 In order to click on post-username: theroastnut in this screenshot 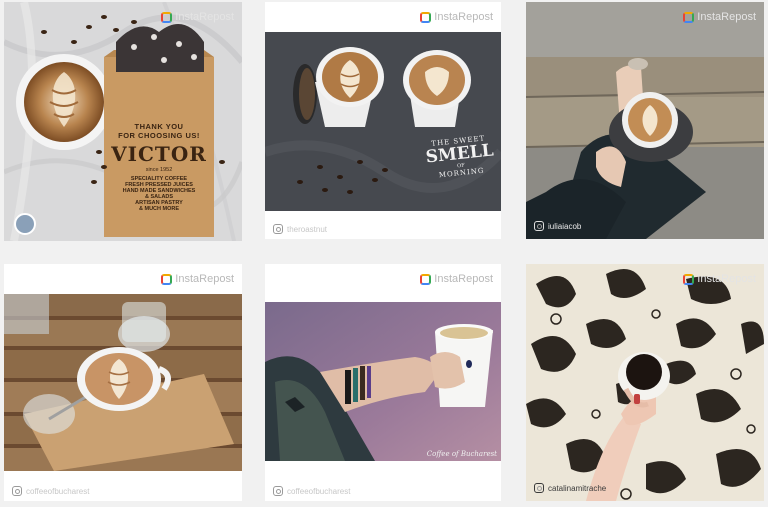, I will do `click(307, 229)`.